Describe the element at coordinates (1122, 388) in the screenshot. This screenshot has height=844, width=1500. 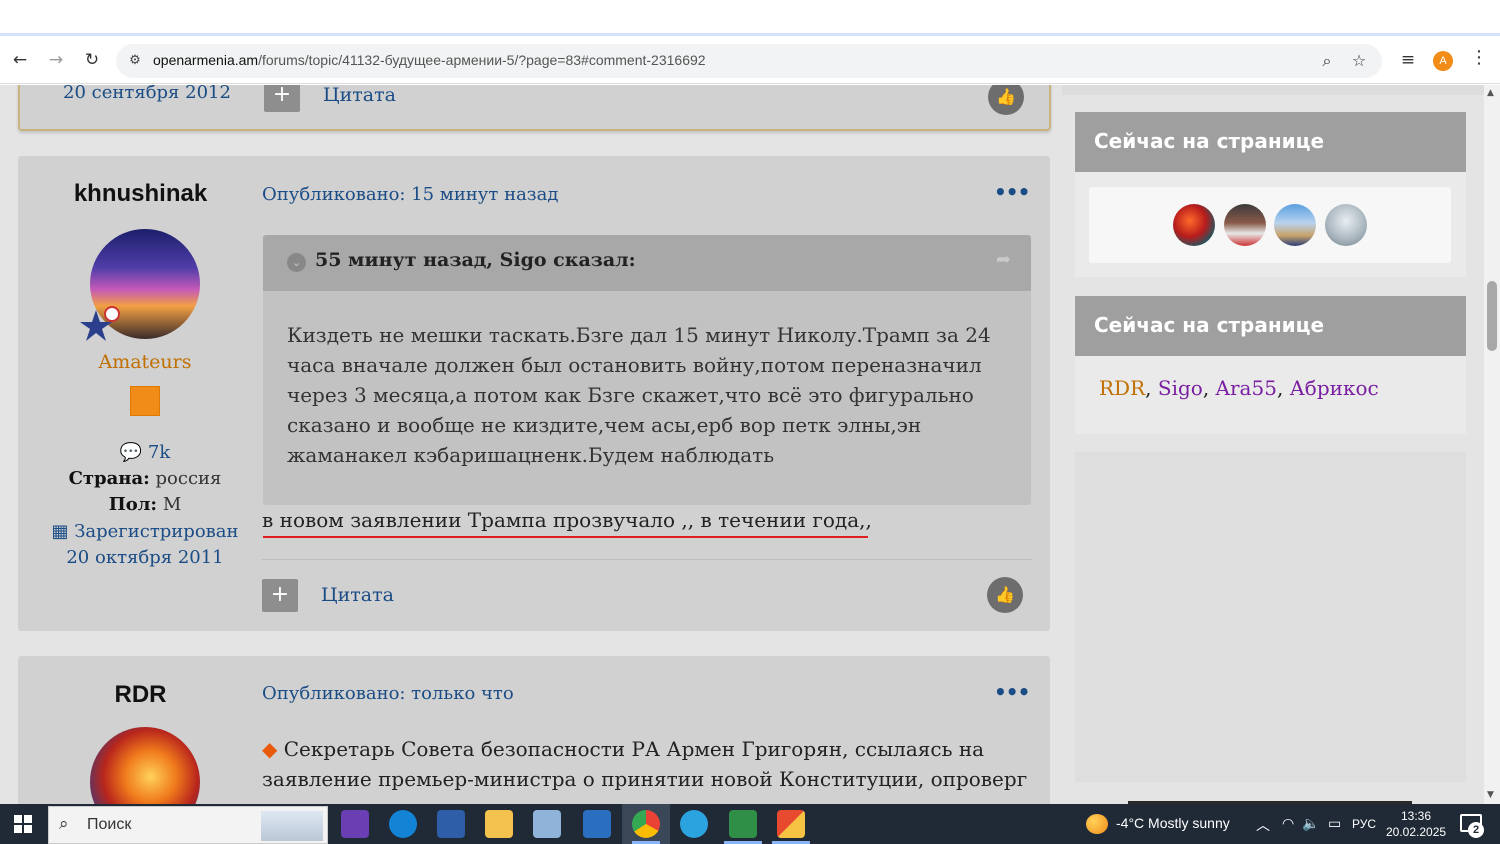
I see `online-user-rdr: RDR` at that location.